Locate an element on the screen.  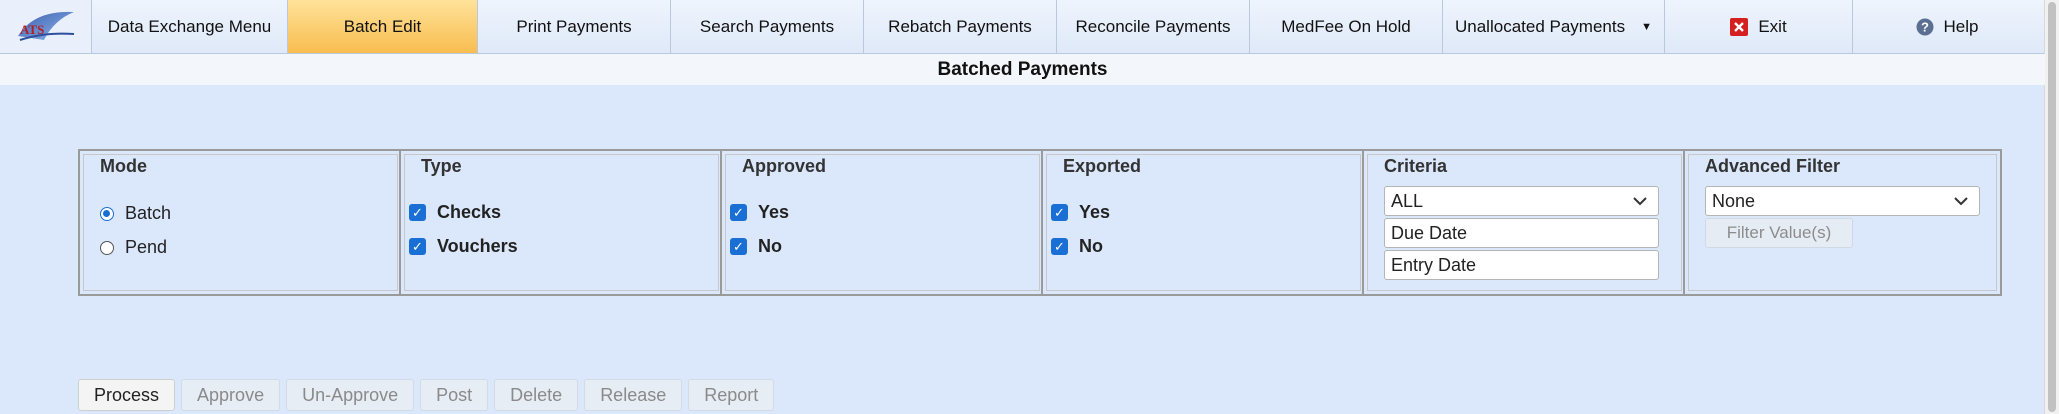
mode-title: Mode is located at coordinates (123, 166).